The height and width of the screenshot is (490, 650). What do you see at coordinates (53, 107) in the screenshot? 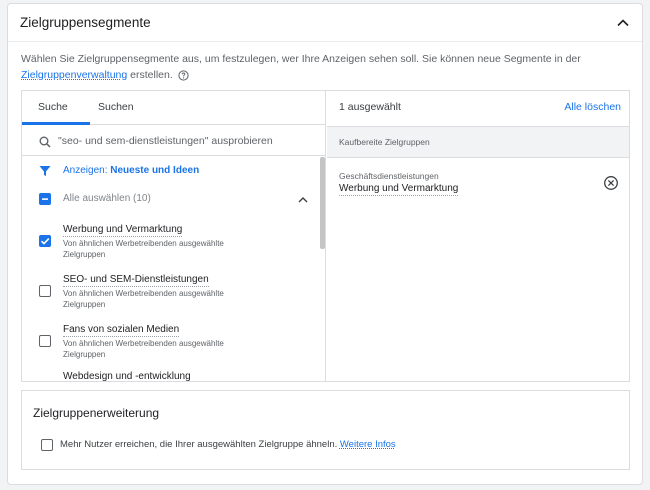
I see `tab-suche: Suche` at bounding box center [53, 107].